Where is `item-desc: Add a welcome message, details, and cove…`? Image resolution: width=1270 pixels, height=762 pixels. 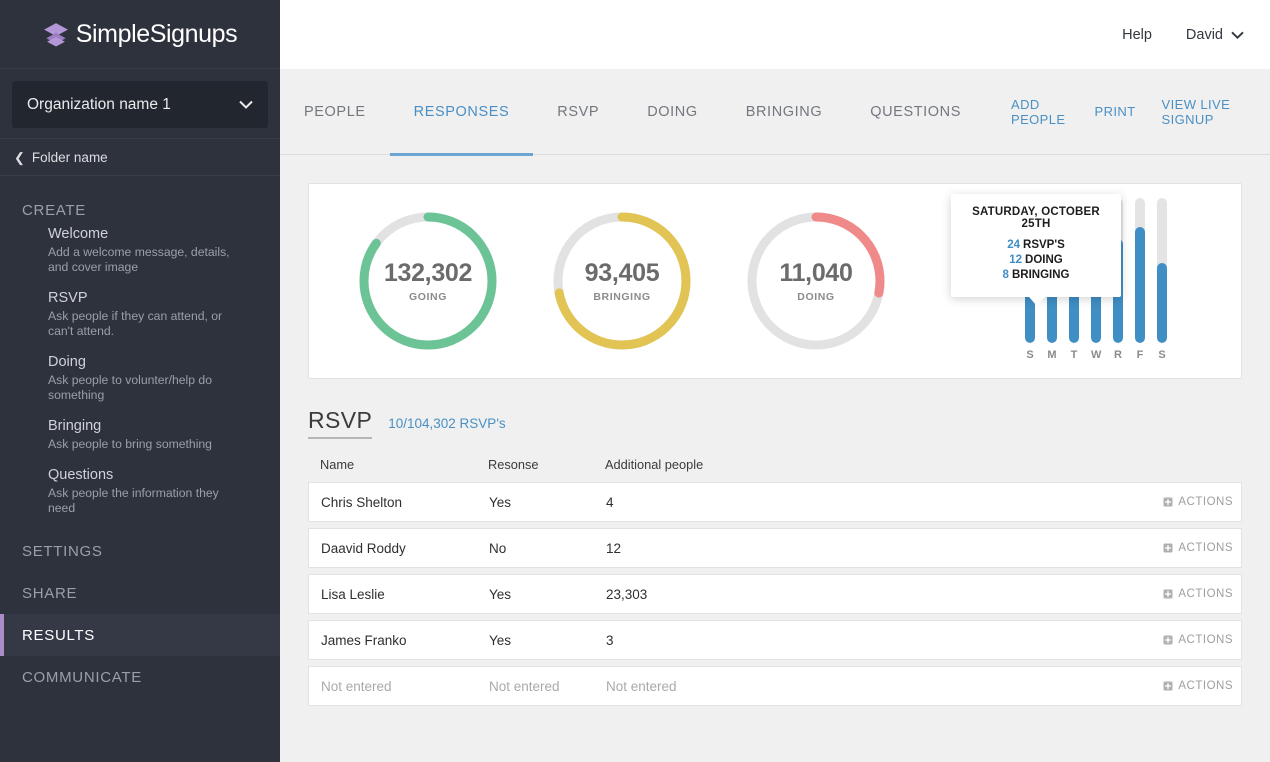 item-desc: Add a welcome message, details, and cove… is located at coordinates (139, 259).